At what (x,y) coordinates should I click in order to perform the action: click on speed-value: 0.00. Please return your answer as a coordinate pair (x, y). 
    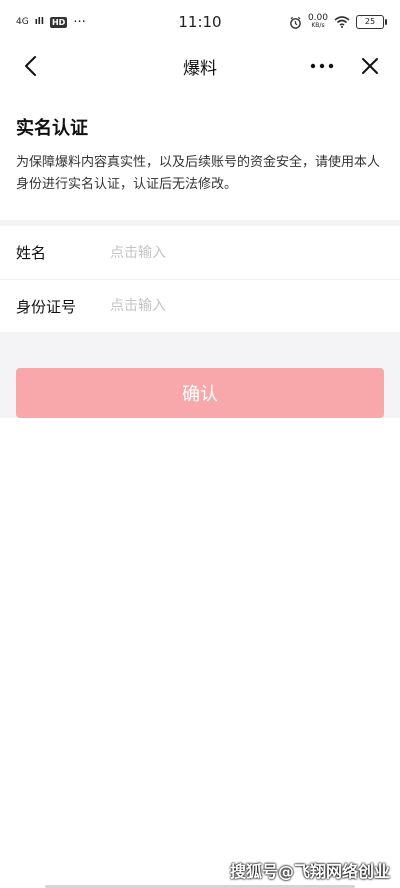
    Looking at the image, I should click on (317, 18).